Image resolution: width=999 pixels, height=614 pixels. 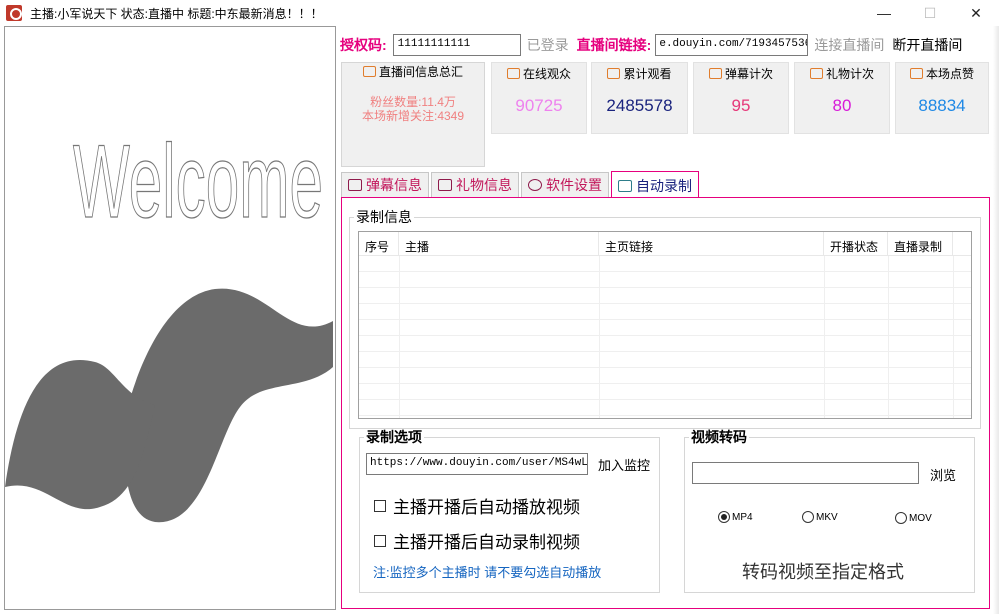 I want to click on new-follow-count: 本场新增关注:4349, so click(x=413, y=116).